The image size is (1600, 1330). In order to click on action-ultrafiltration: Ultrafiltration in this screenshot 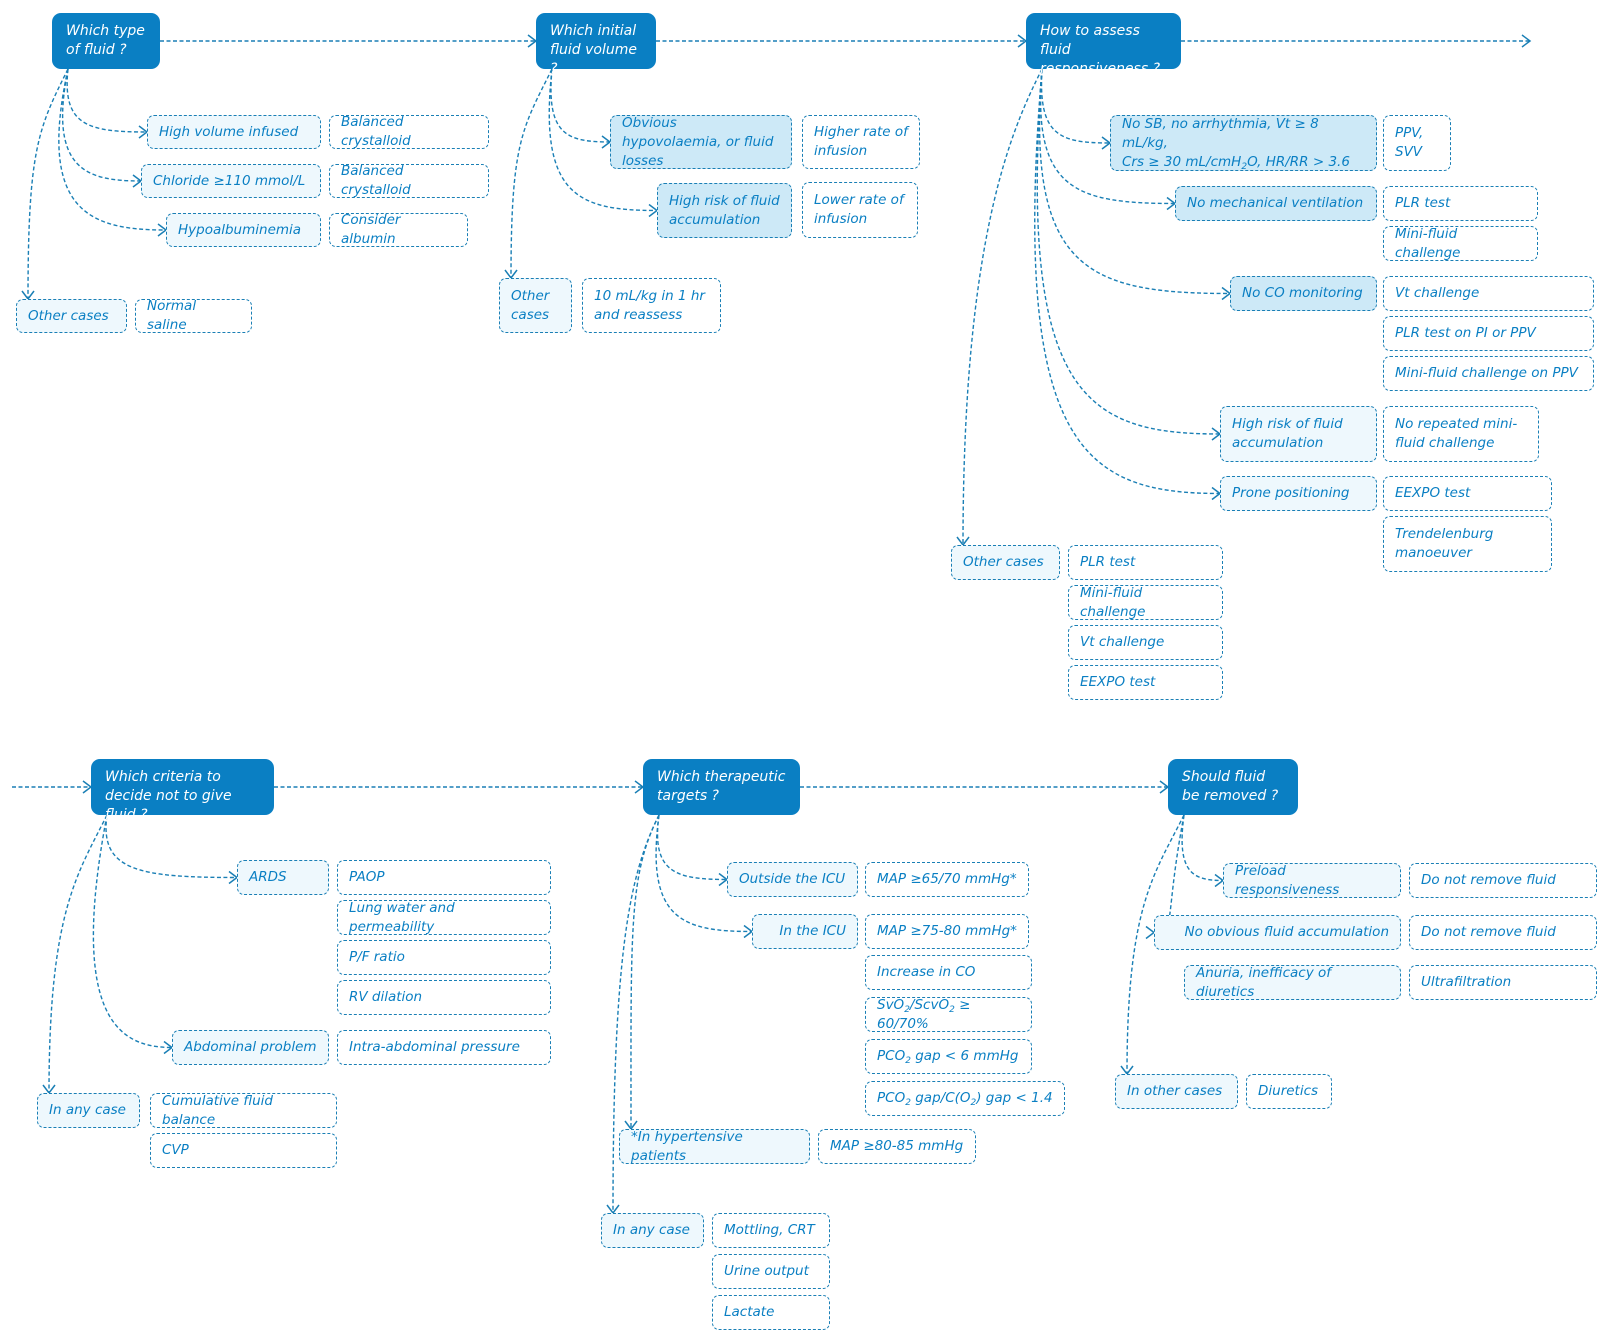, I will do `click(1503, 982)`.